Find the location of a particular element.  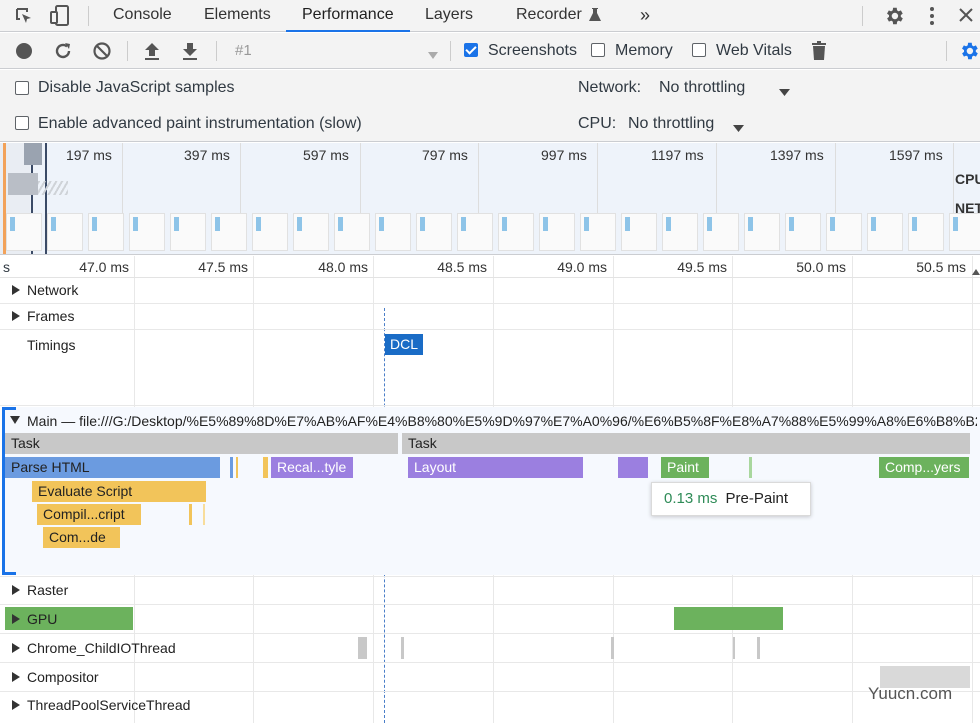

inspect-element-icon is located at coordinates (24, 16).